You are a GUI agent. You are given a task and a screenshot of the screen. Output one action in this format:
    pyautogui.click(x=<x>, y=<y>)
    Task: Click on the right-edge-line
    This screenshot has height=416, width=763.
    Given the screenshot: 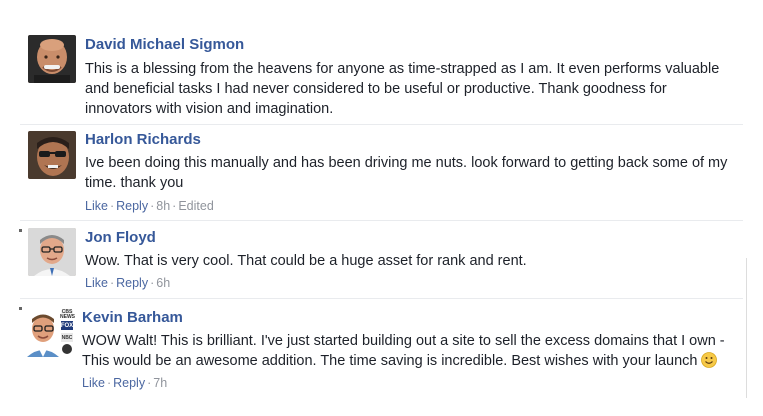 What is the action you would take?
    pyautogui.click(x=746, y=328)
    